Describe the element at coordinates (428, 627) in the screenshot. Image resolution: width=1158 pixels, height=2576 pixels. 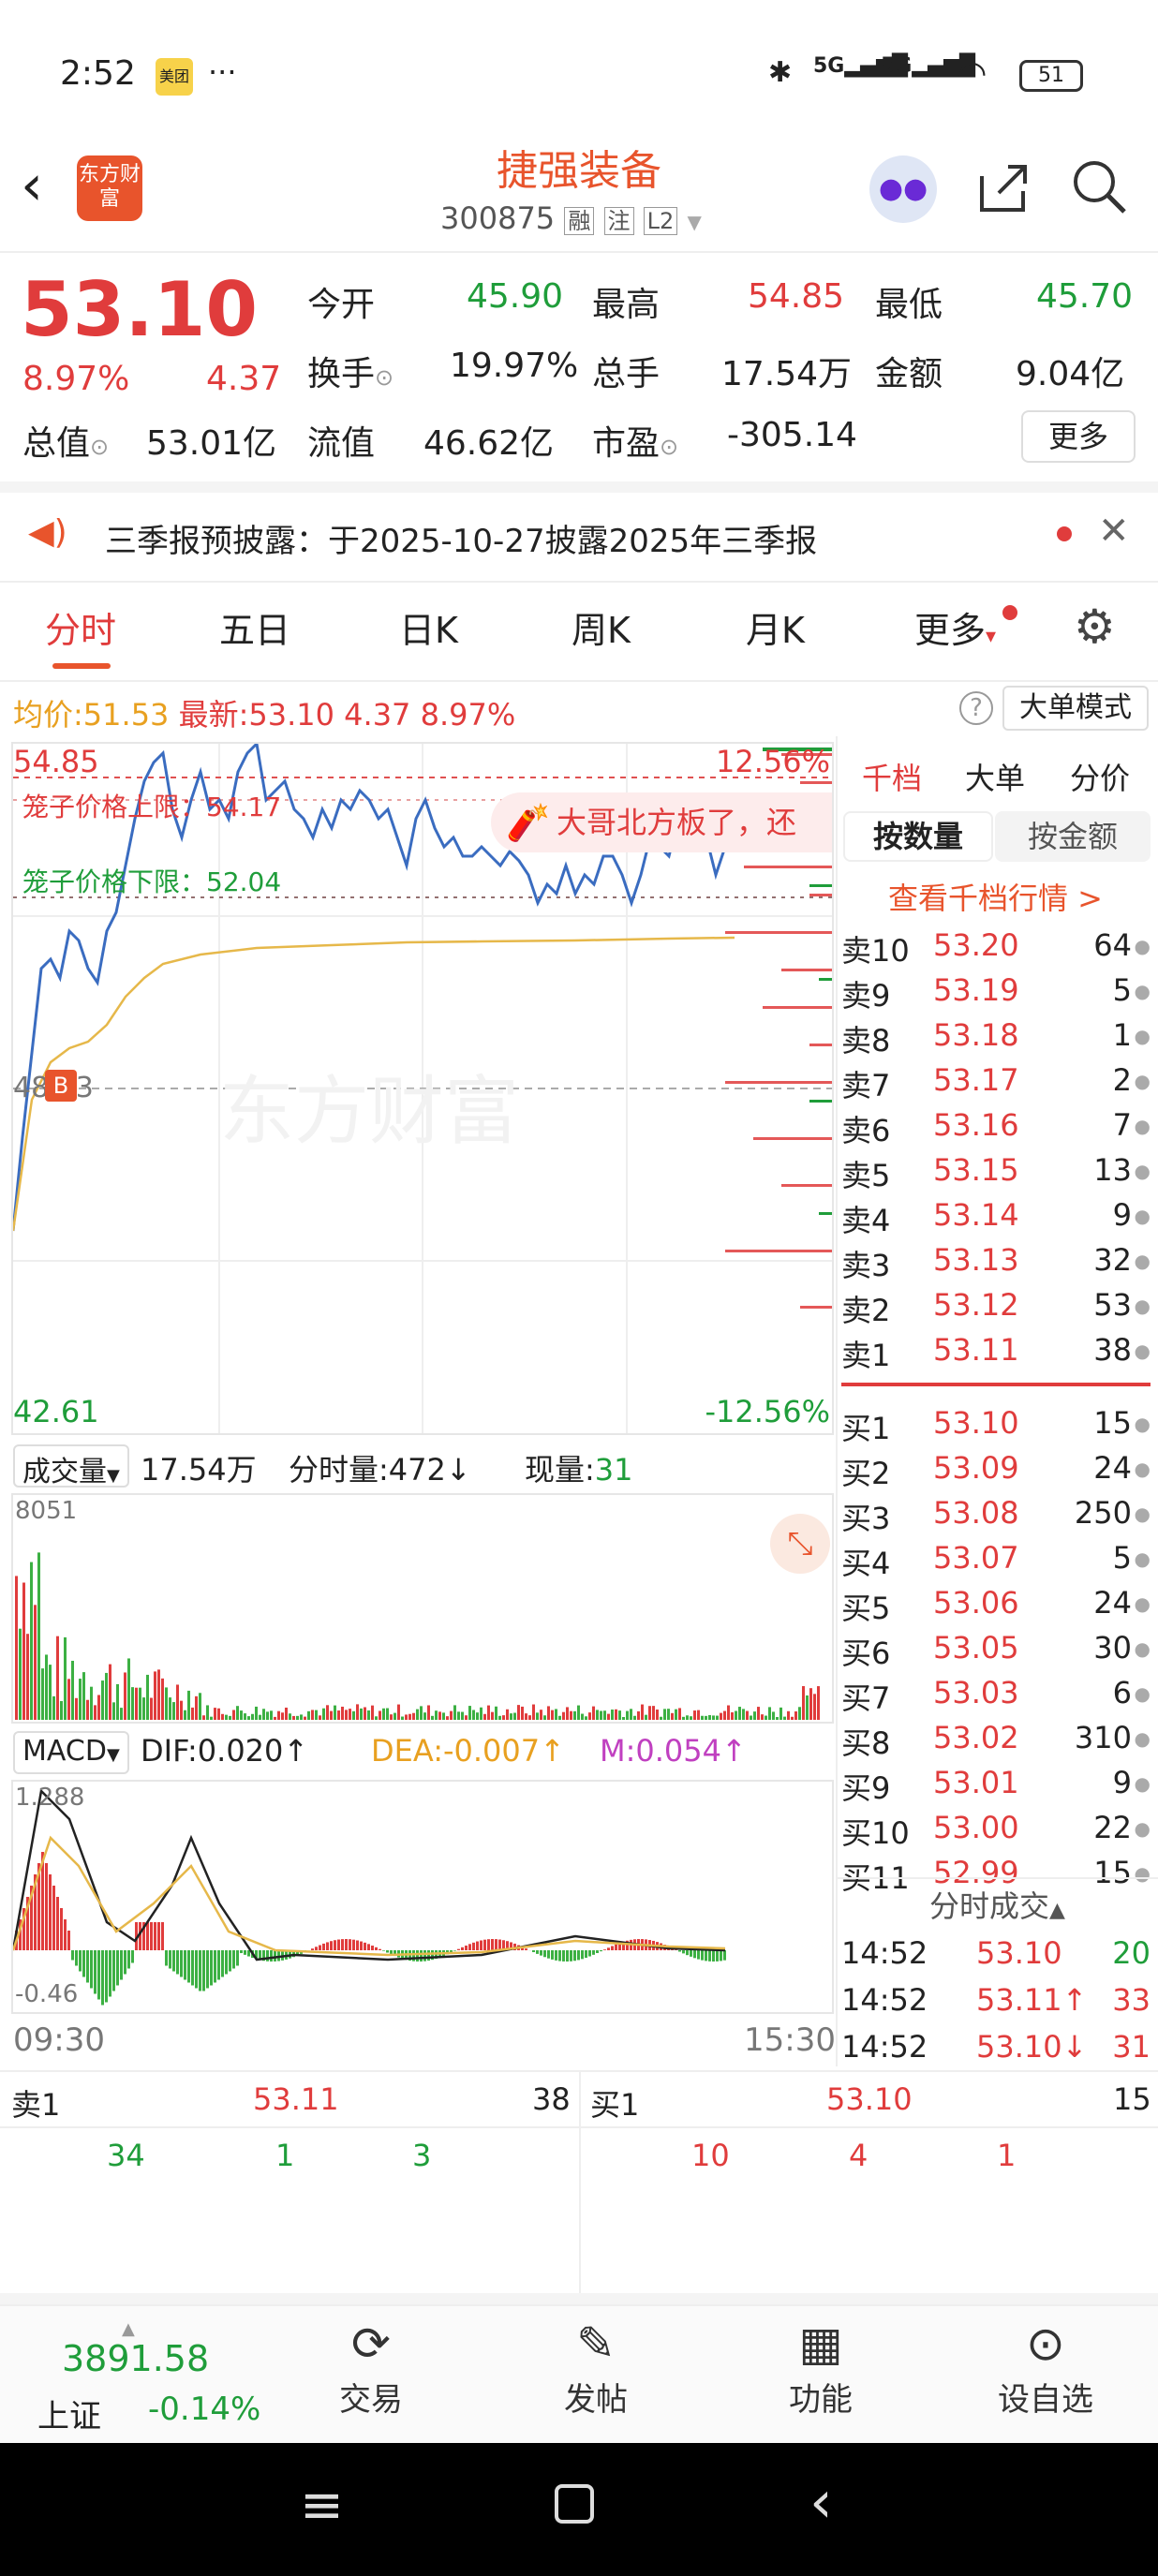
I see `tab-daily-k: 日K` at that location.